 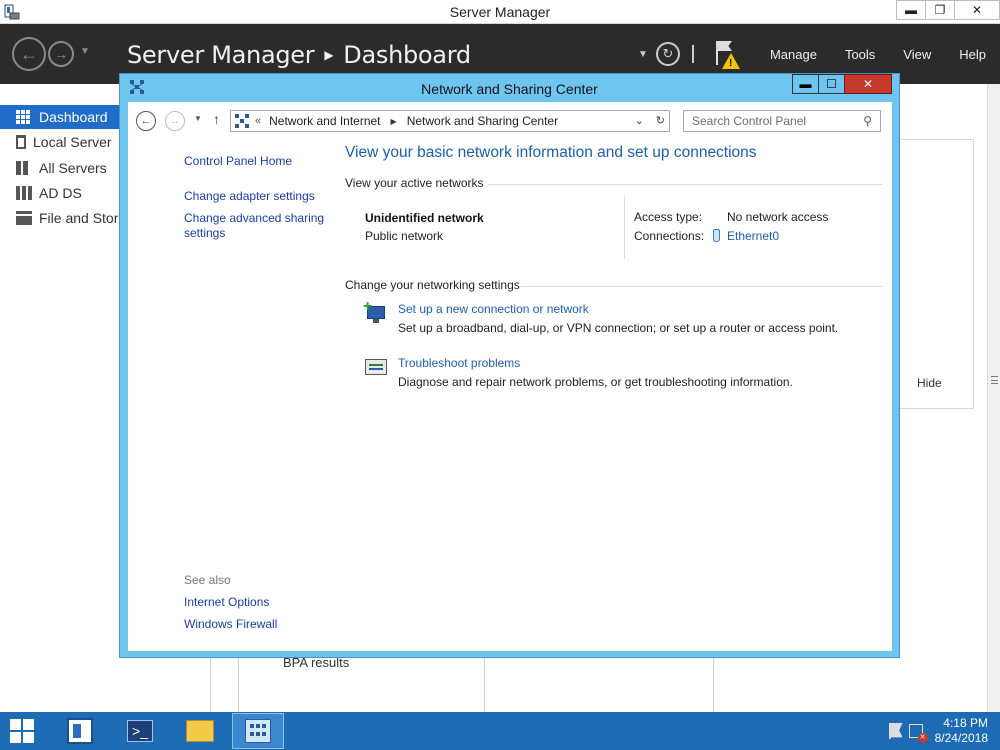 I want to click on up-arrow-icon: ↑, so click(x=216, y=119).